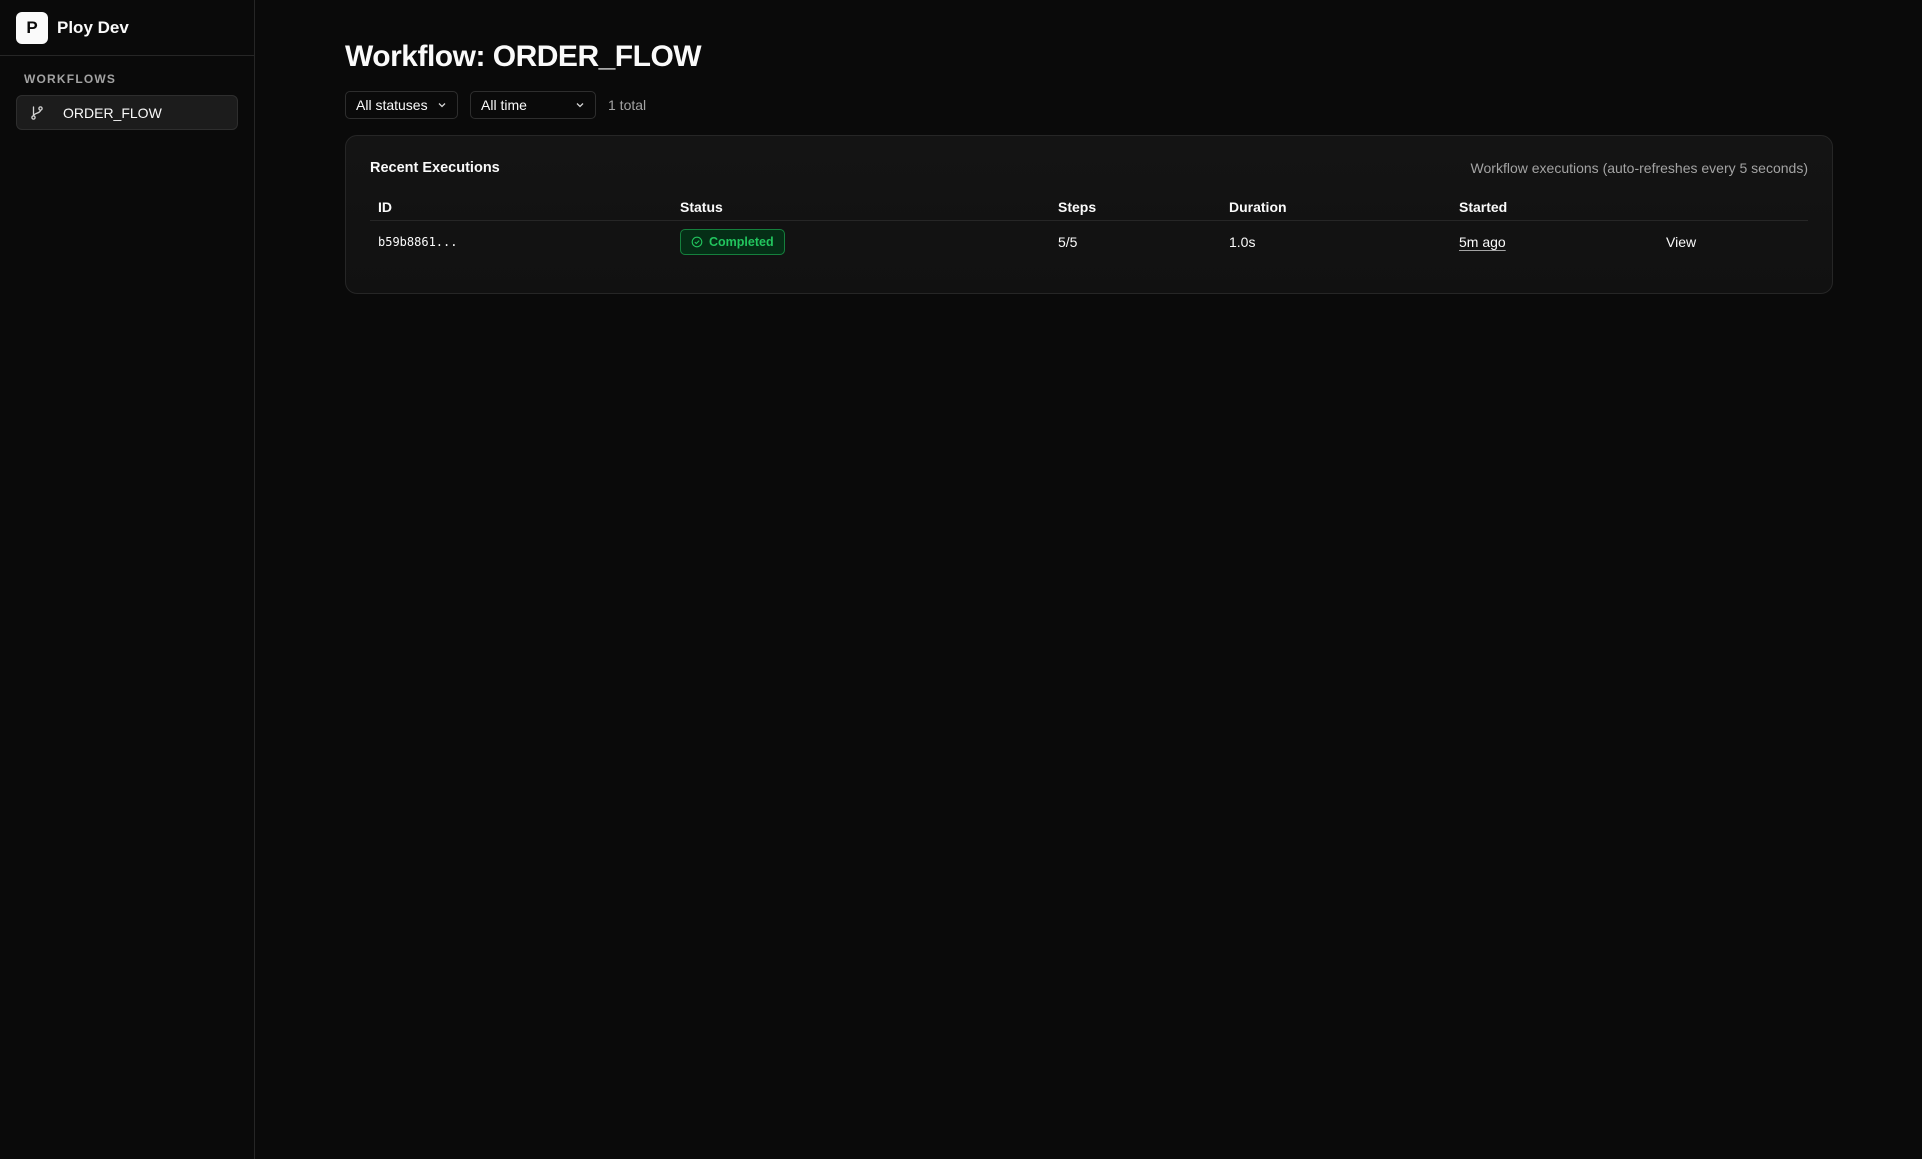 This screenshot has width=1922, height=1159. Describe the element at coordinates (504, 105) in the screenshot. I see `time-filter-value: All time` at that location.